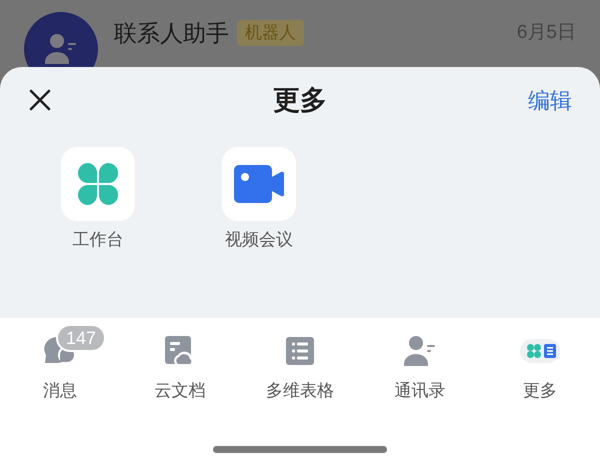 This screenshot has height=463, width=600. I want to click on close-icon, so click(40, 100).